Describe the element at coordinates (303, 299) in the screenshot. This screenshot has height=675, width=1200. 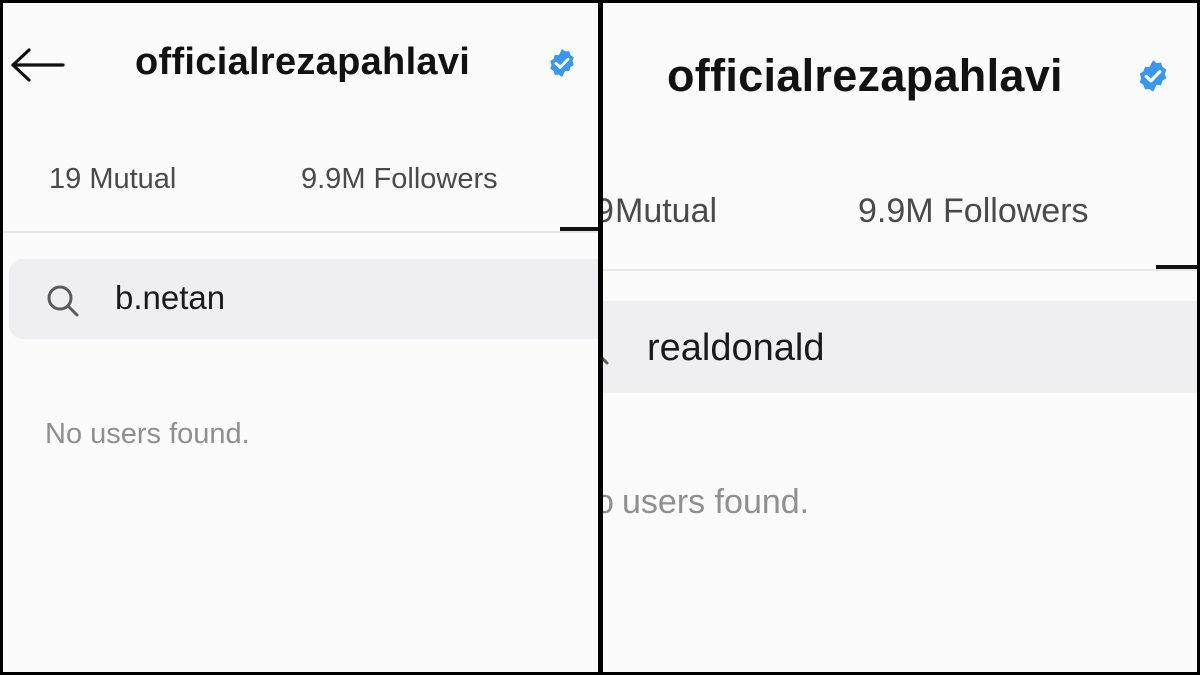
I see `search-field: b.netan` at that location.